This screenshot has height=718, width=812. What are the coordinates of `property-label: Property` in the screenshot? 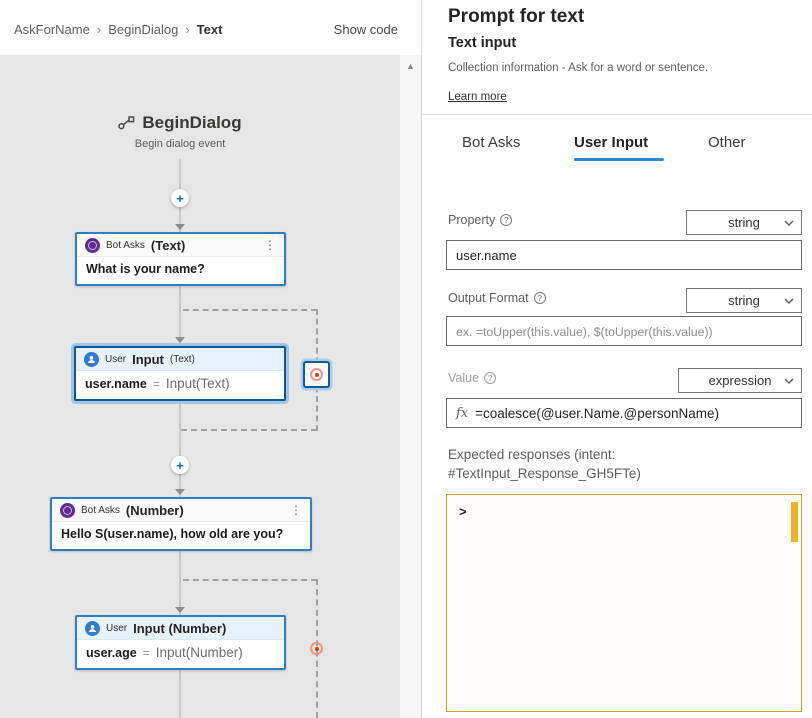 It's located at (480, 220).